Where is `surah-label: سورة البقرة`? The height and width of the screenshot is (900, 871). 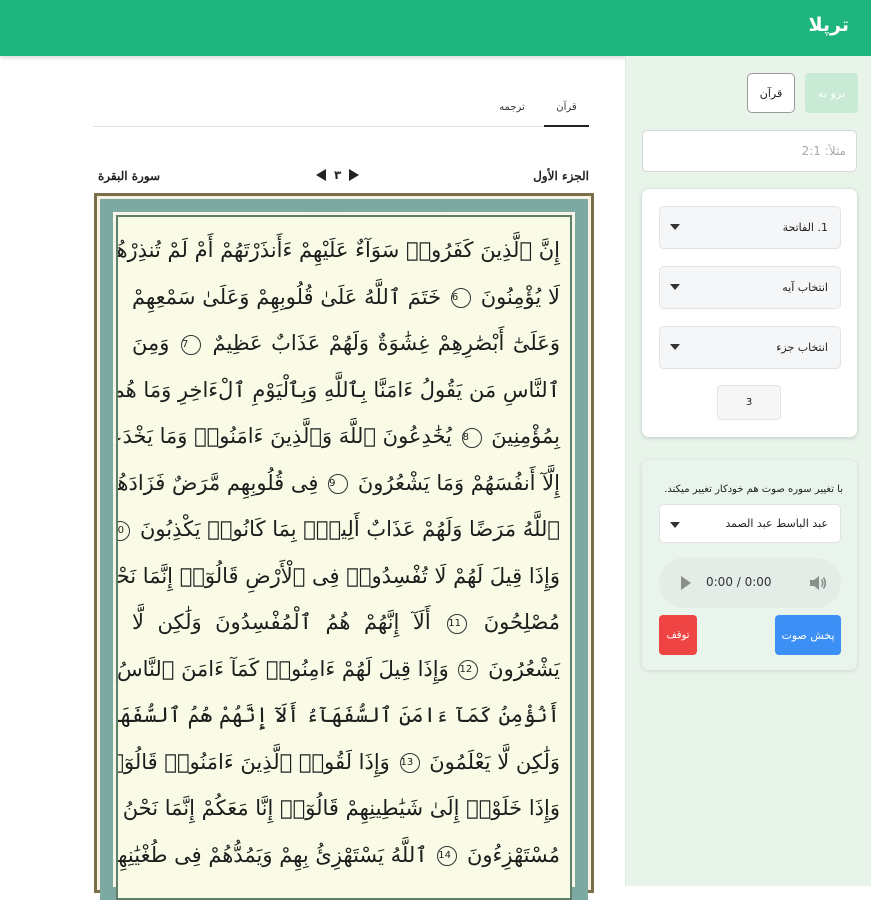
surah-label: سورة البقرة is located at coordinates (129, 176).